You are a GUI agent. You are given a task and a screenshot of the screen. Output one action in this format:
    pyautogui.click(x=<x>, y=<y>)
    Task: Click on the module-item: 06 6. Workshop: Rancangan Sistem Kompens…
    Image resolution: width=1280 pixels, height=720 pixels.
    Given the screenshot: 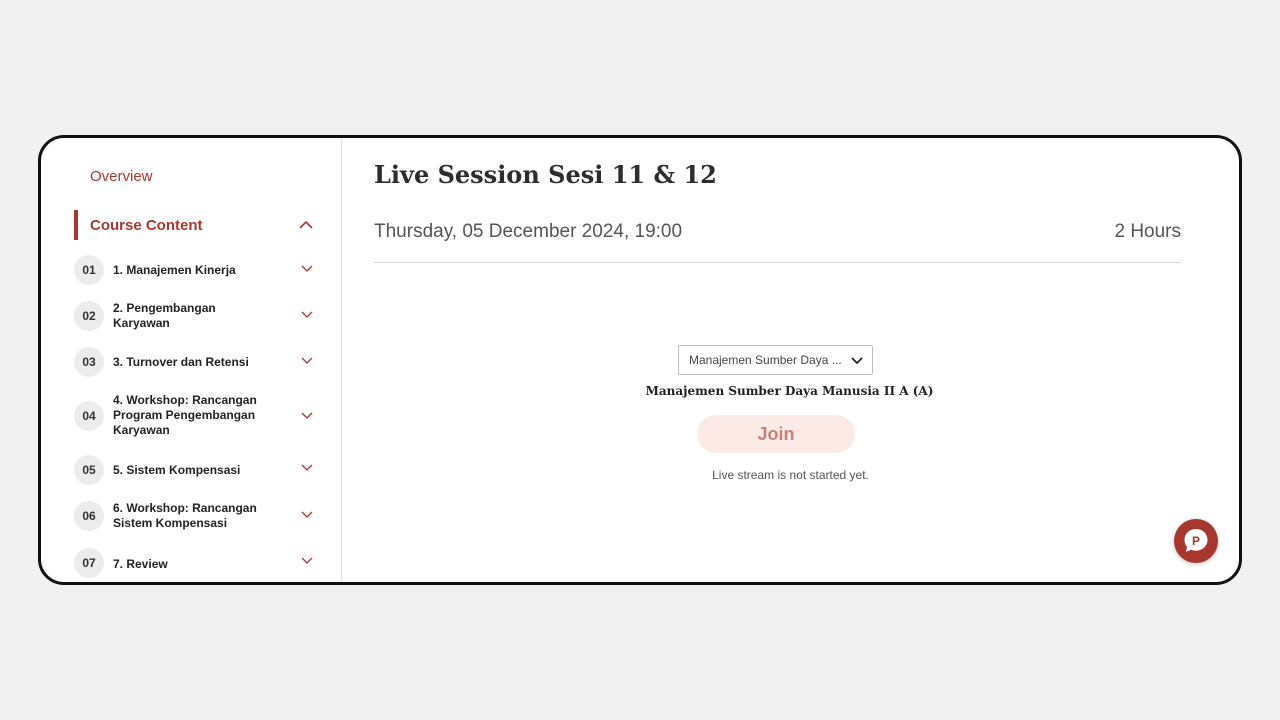 What is the action you would take?
    pyautogui.click(x=194, y=516)
    